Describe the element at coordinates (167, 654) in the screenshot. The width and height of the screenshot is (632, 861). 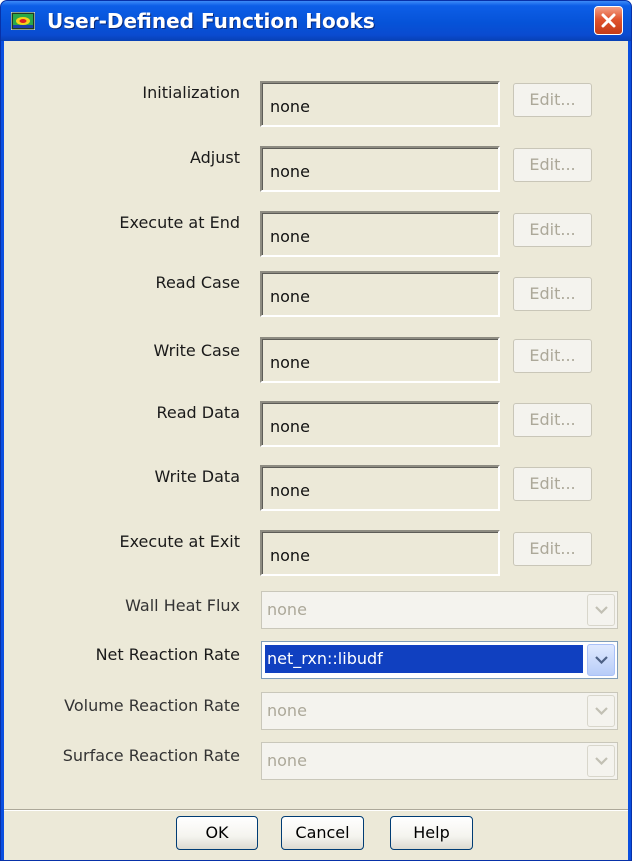
I see `selector-label-net-reaction-rate: Net Reaction Rate` at that location.